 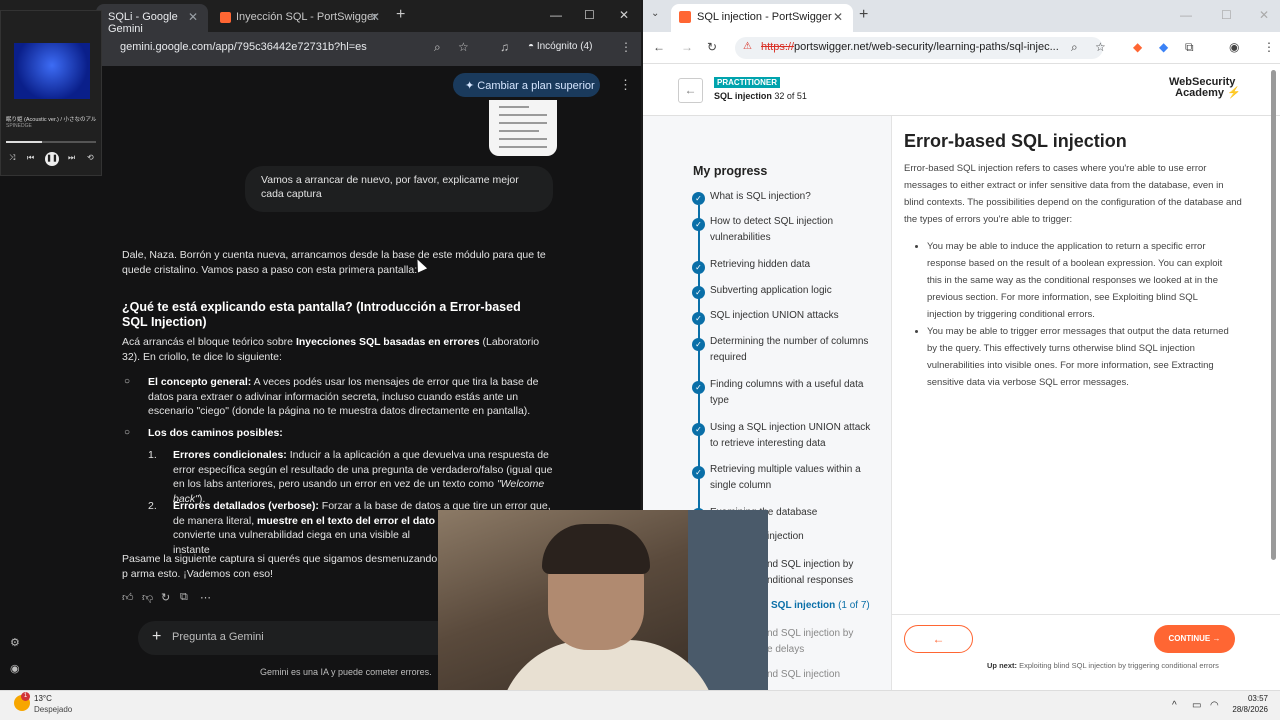 I want to click on clock-date: 28/8/2026, so click(x=1248, y=709).